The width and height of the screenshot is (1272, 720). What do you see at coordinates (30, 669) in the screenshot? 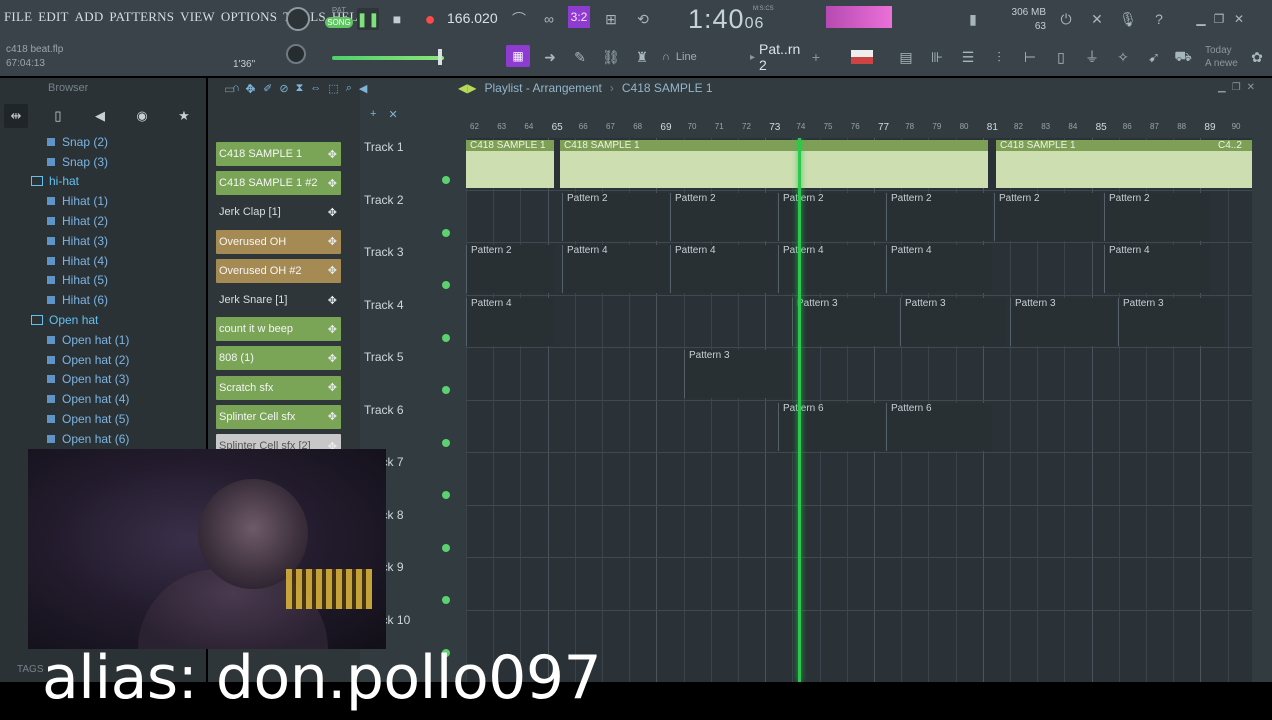
I see `tags-label: TAGS` at bounding box center [30, 669].